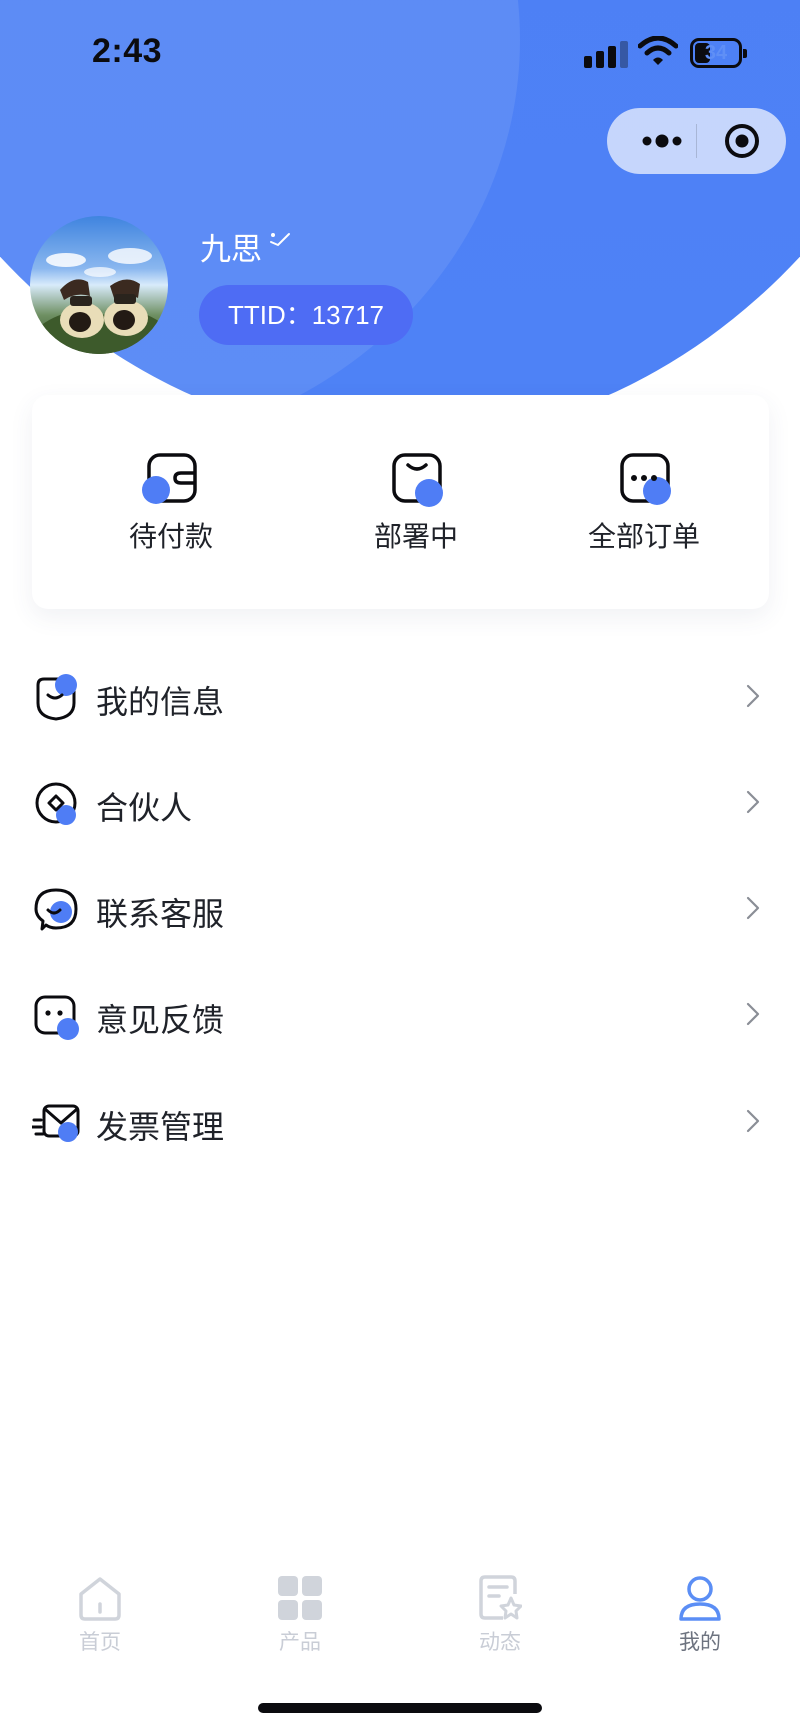 This screenshot has width=800, height=1731. I want to click on tab-bar: 首页 产品 动态 我的, so click(400, 1615).